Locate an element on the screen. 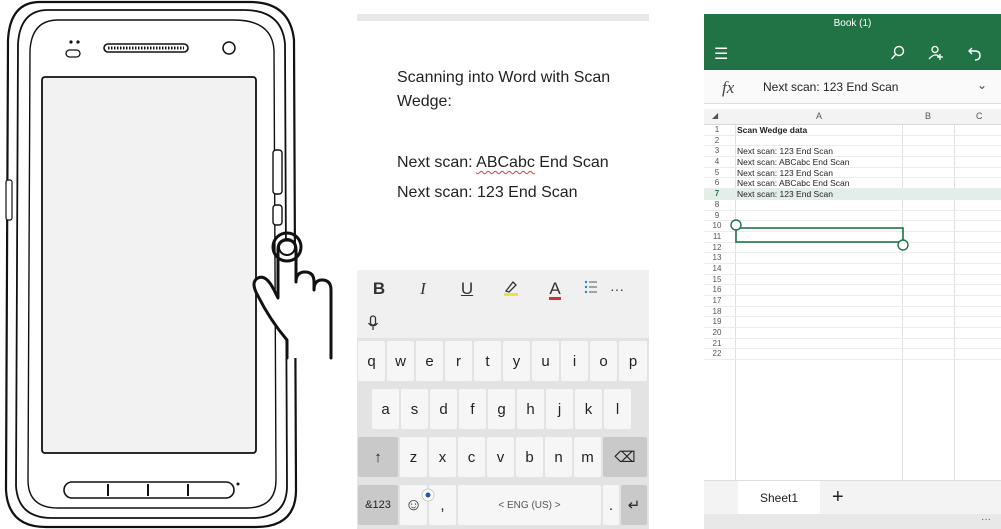 The image size is (1001, 529). key-e: e is located at coordinates (429, 361).